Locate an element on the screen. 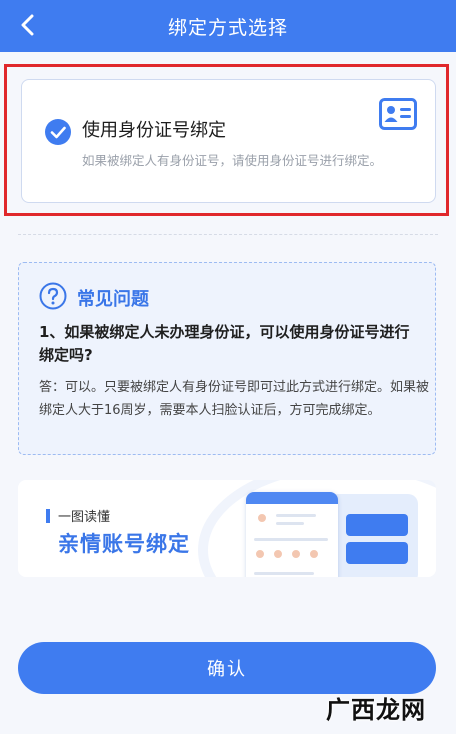 Image resolution: width=456 pixels, height=734 pixels. header-bar: 绑定方式选择 is located at coordinates (228, 26).